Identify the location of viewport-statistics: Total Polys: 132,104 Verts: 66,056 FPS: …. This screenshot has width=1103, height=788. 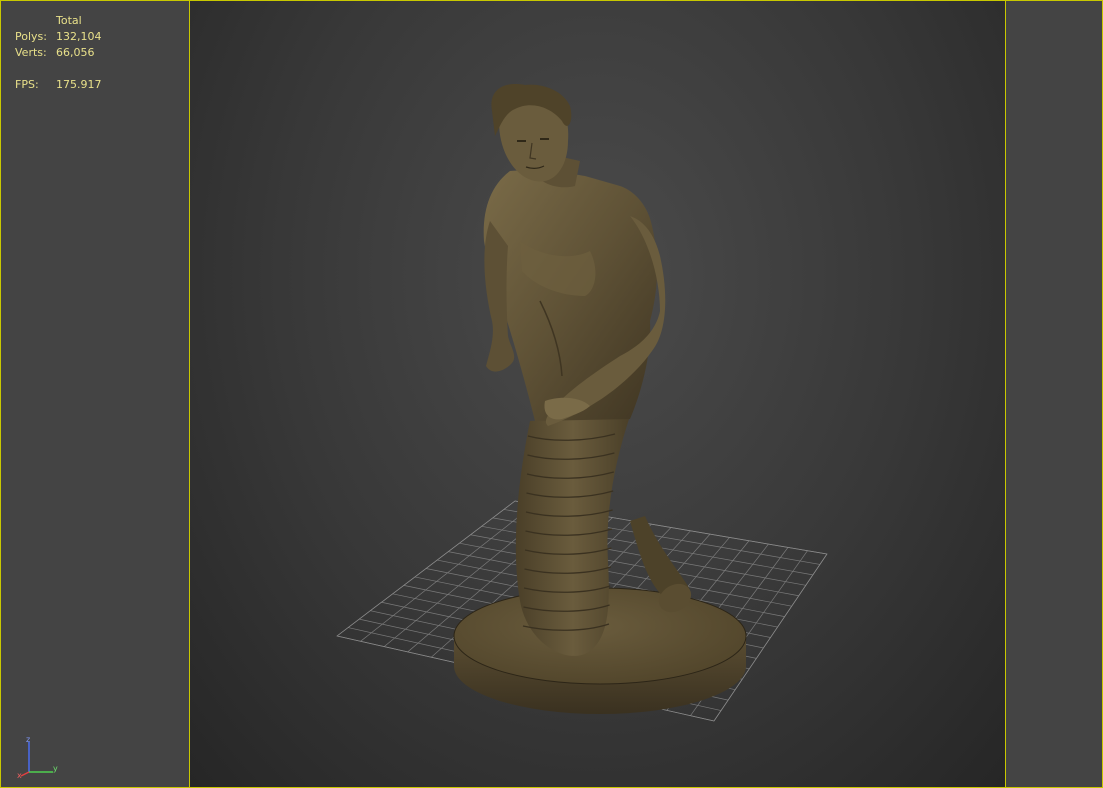
(58, 53).